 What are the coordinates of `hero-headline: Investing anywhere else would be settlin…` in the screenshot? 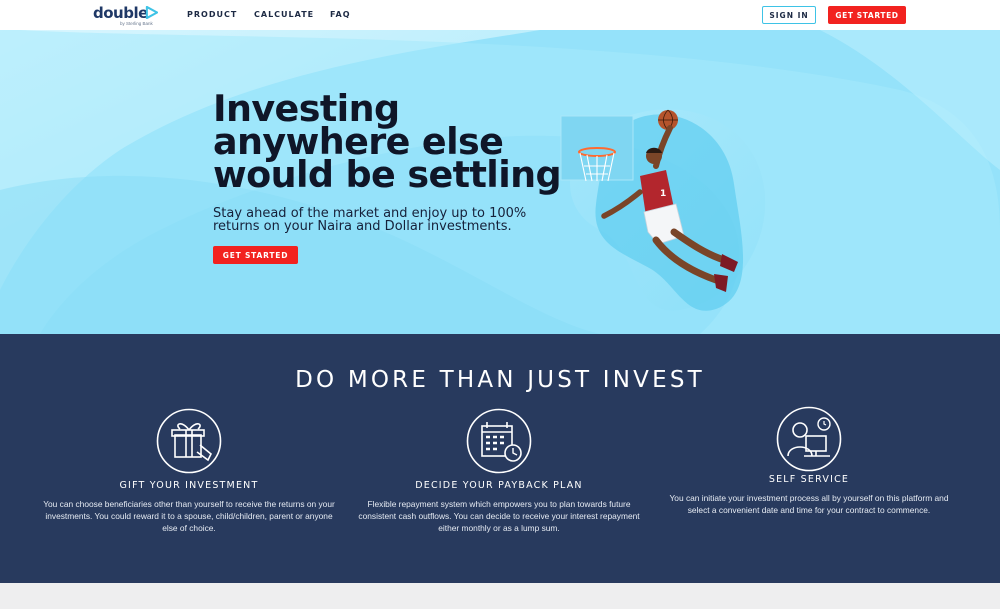 It's located at (387, 141).